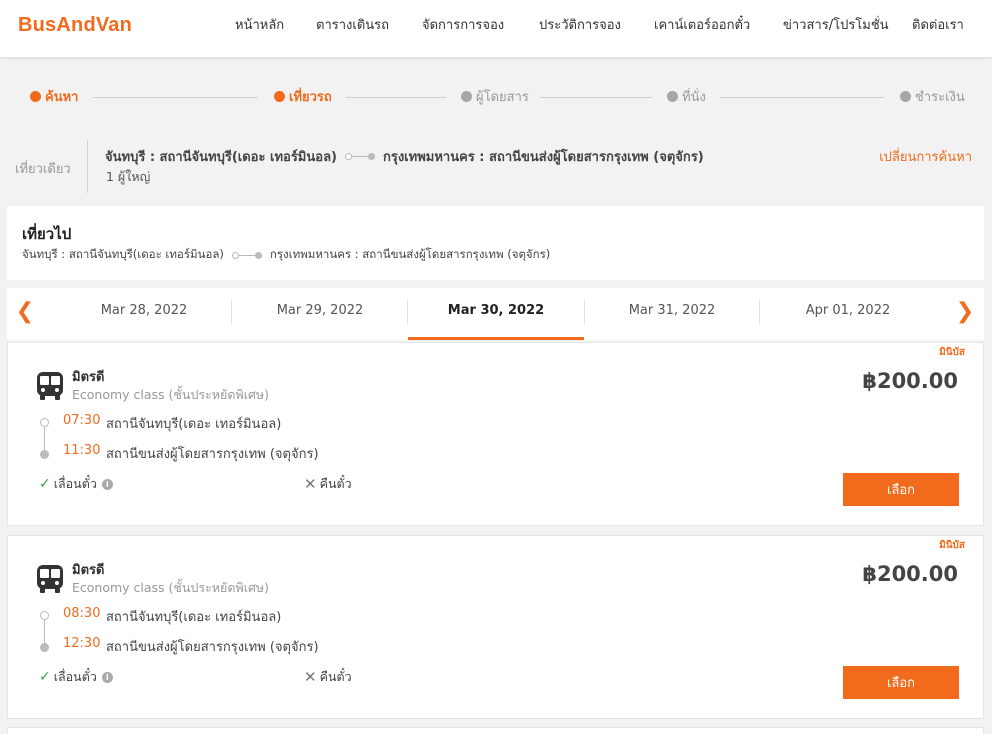 This screenshot has height=734, width=992. Describe the element at coordinates (495, 96) in the screenshot. I see `step-passenger: ผู้โดยสาร` at that location.